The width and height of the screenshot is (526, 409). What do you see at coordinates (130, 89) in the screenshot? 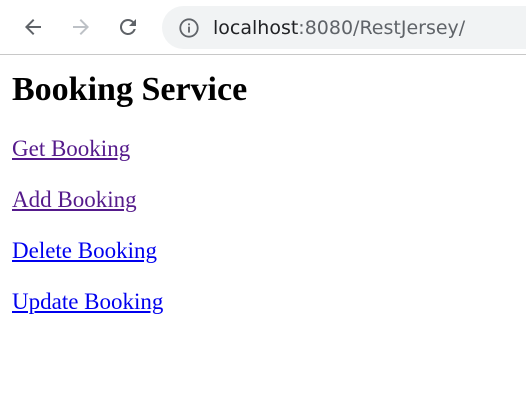
I see `page-title: Booking Service` at bounding box center [130, 89].